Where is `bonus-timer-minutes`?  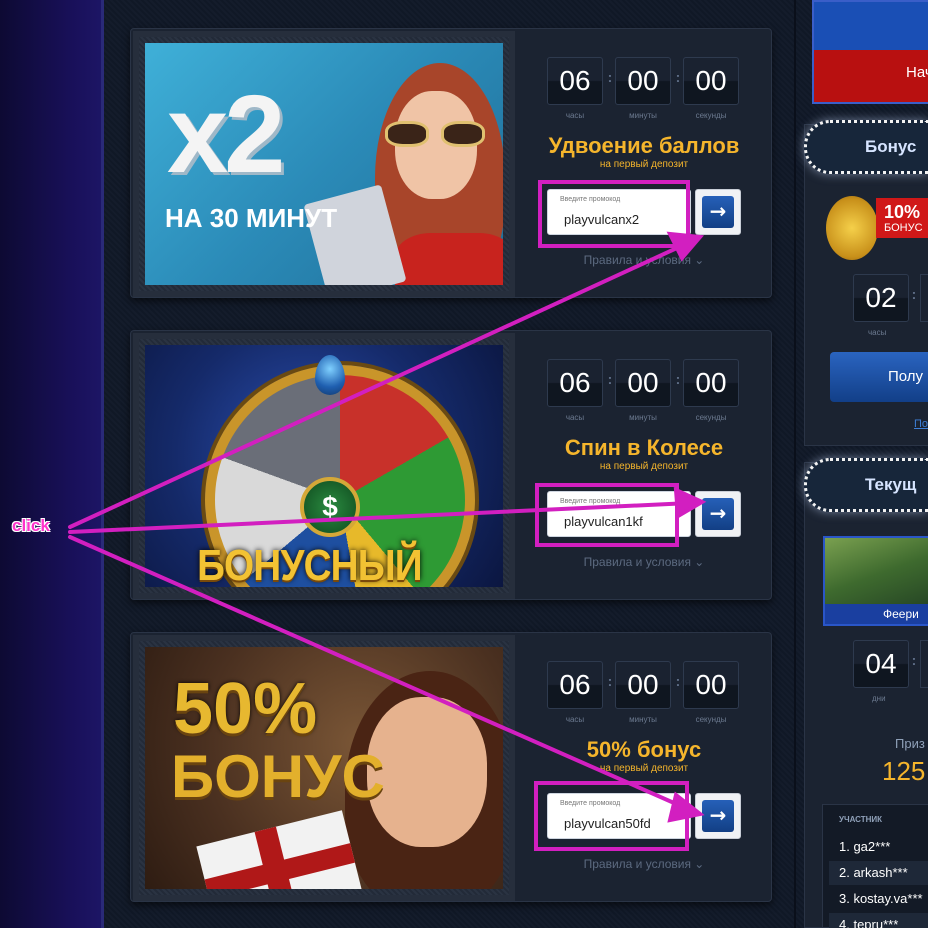 bonus-timer-minutes is located at coordinates (924, 298).